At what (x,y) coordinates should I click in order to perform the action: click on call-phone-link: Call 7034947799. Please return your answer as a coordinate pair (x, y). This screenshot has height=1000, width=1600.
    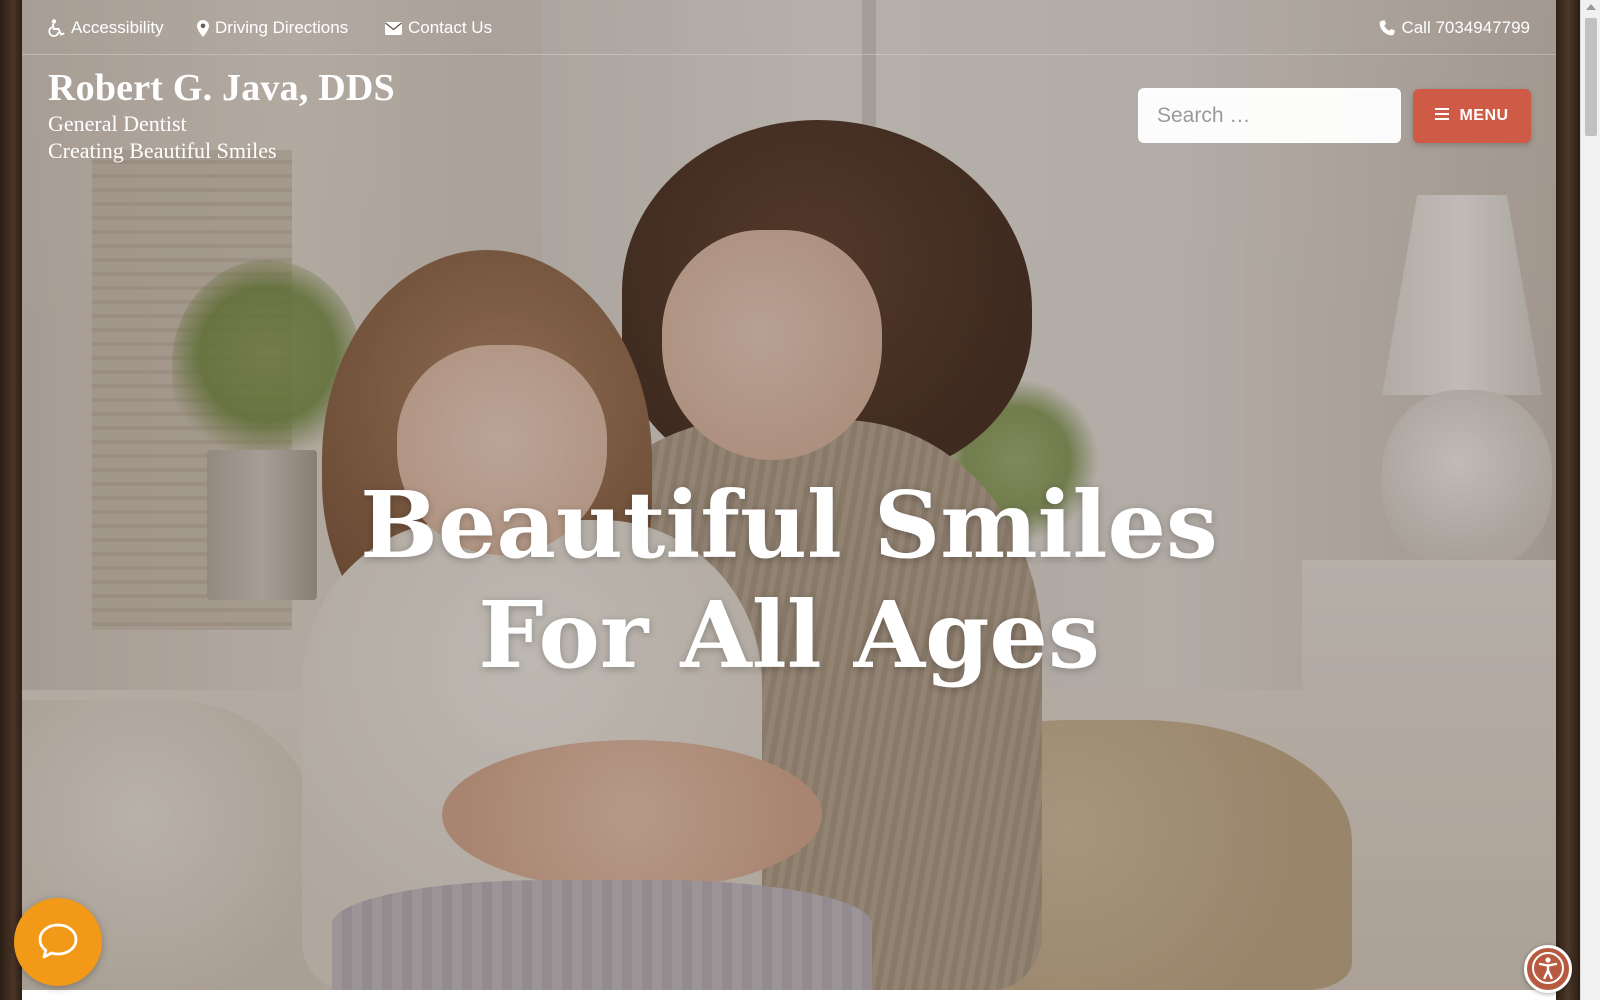
    Looking at the image, I should click on (1454, 28).